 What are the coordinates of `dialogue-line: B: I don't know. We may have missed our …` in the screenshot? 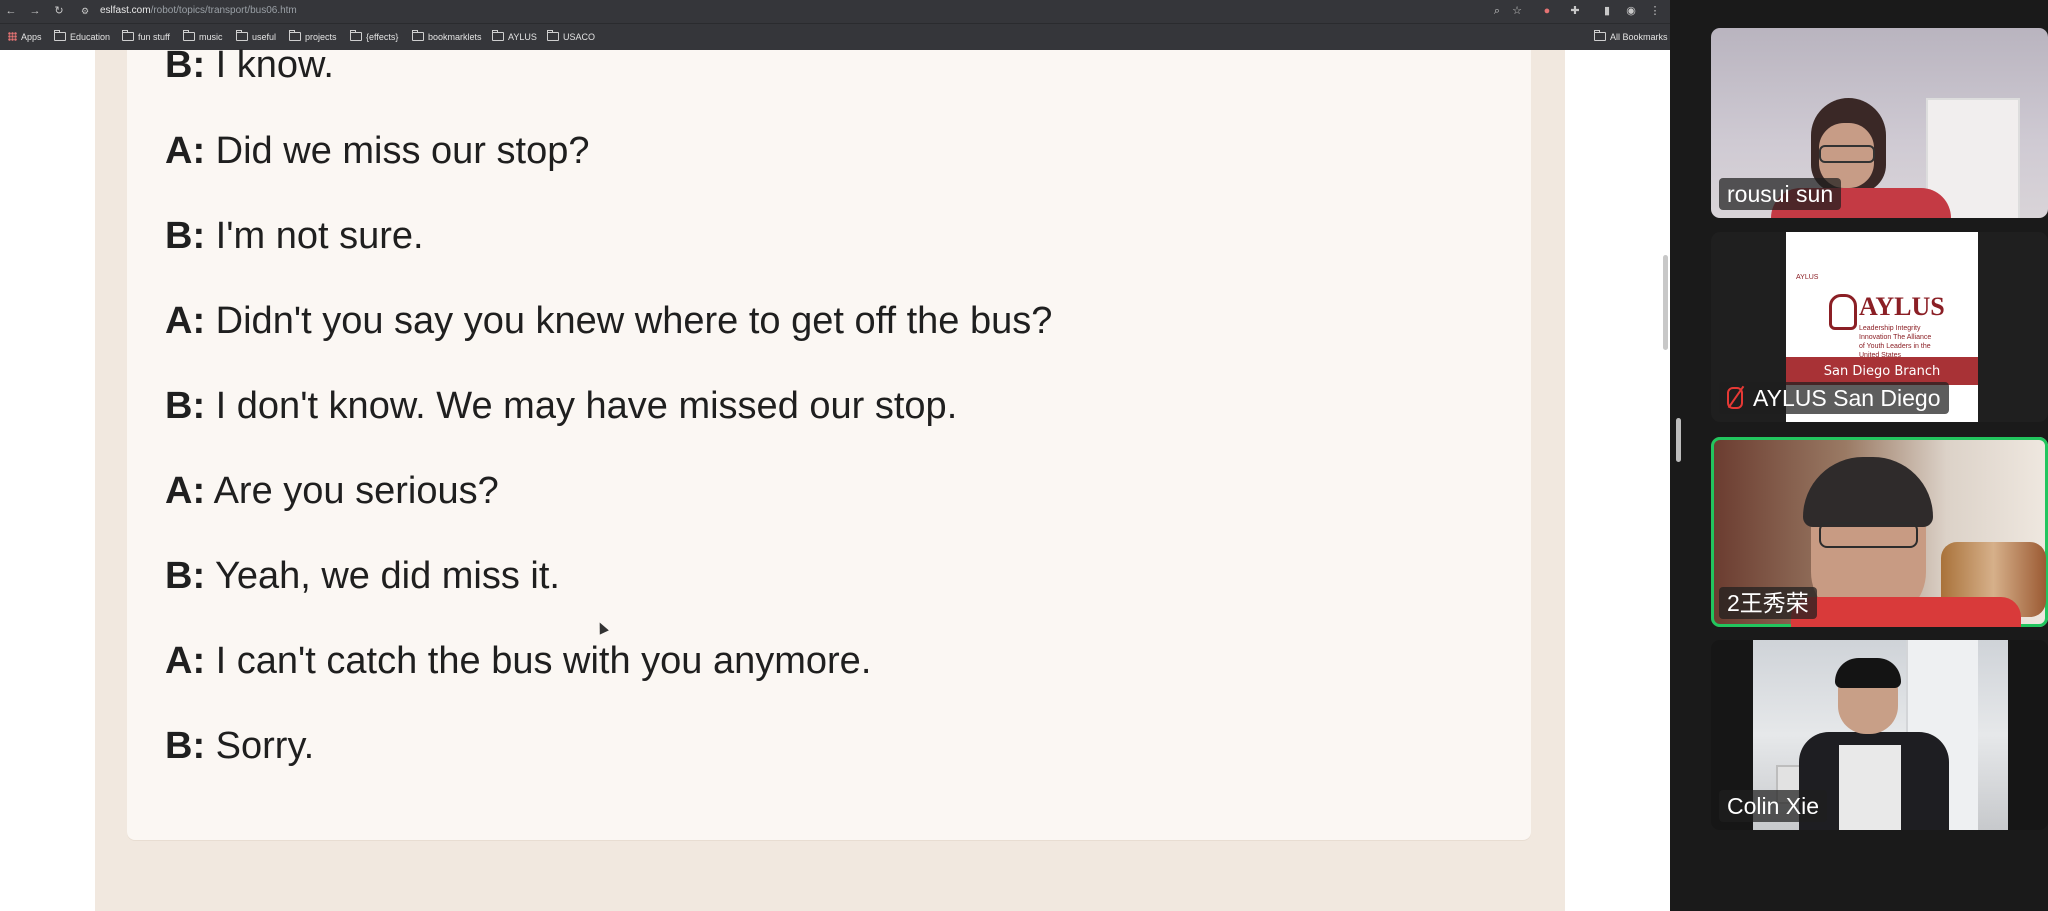 It's located at (561, 406).